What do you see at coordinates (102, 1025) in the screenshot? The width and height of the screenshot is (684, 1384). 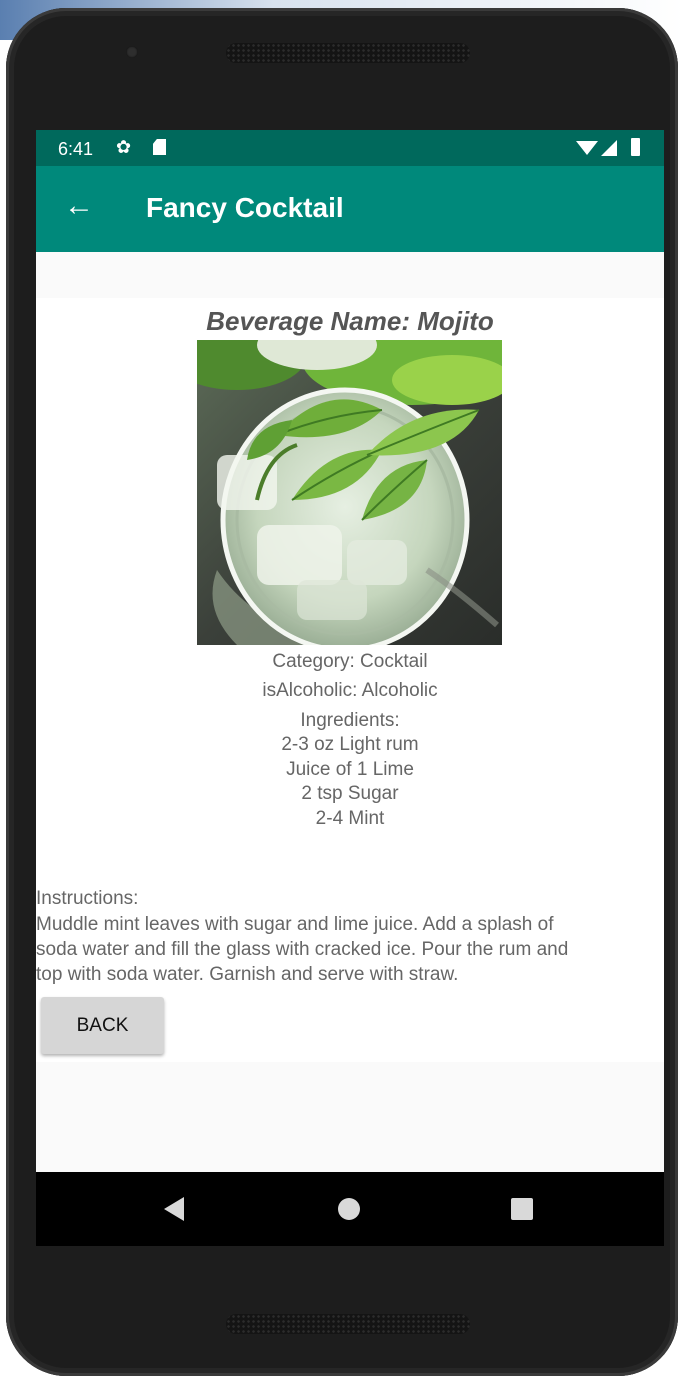 I see `back-button: BACK` at bounding box center [102, 1025].